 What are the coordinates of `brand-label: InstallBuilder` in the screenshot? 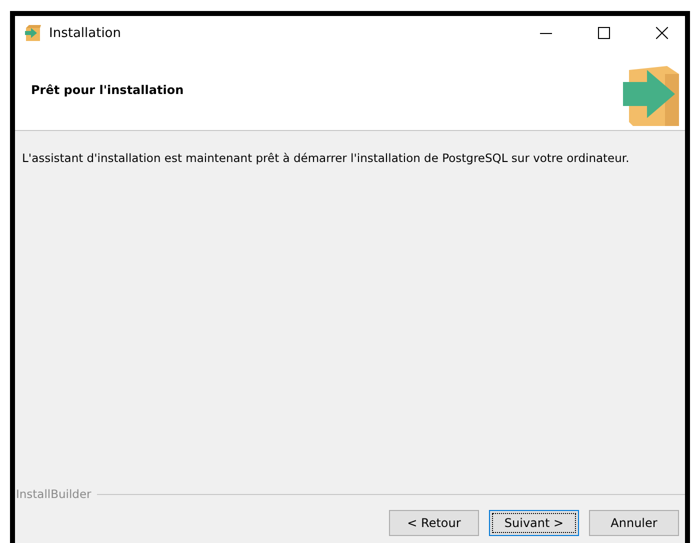 It's located at (54, 494).